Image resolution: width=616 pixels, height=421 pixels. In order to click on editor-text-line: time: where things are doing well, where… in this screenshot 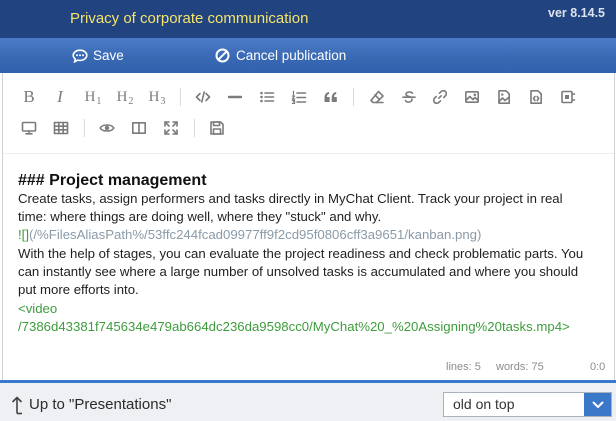, I will do `click(200, 217)`.